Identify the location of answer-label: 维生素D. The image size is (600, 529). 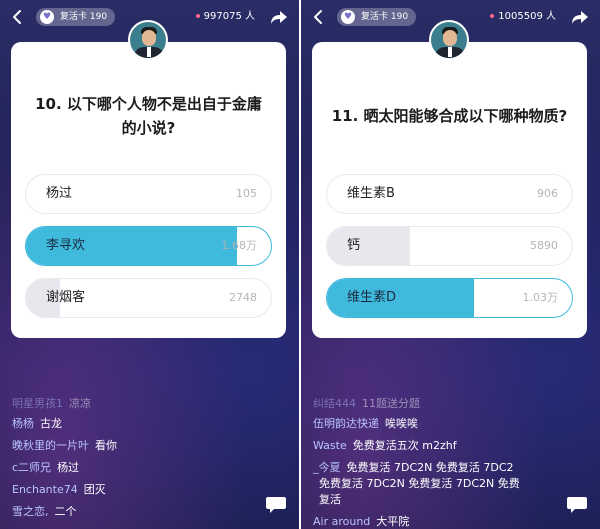
(372, 297).